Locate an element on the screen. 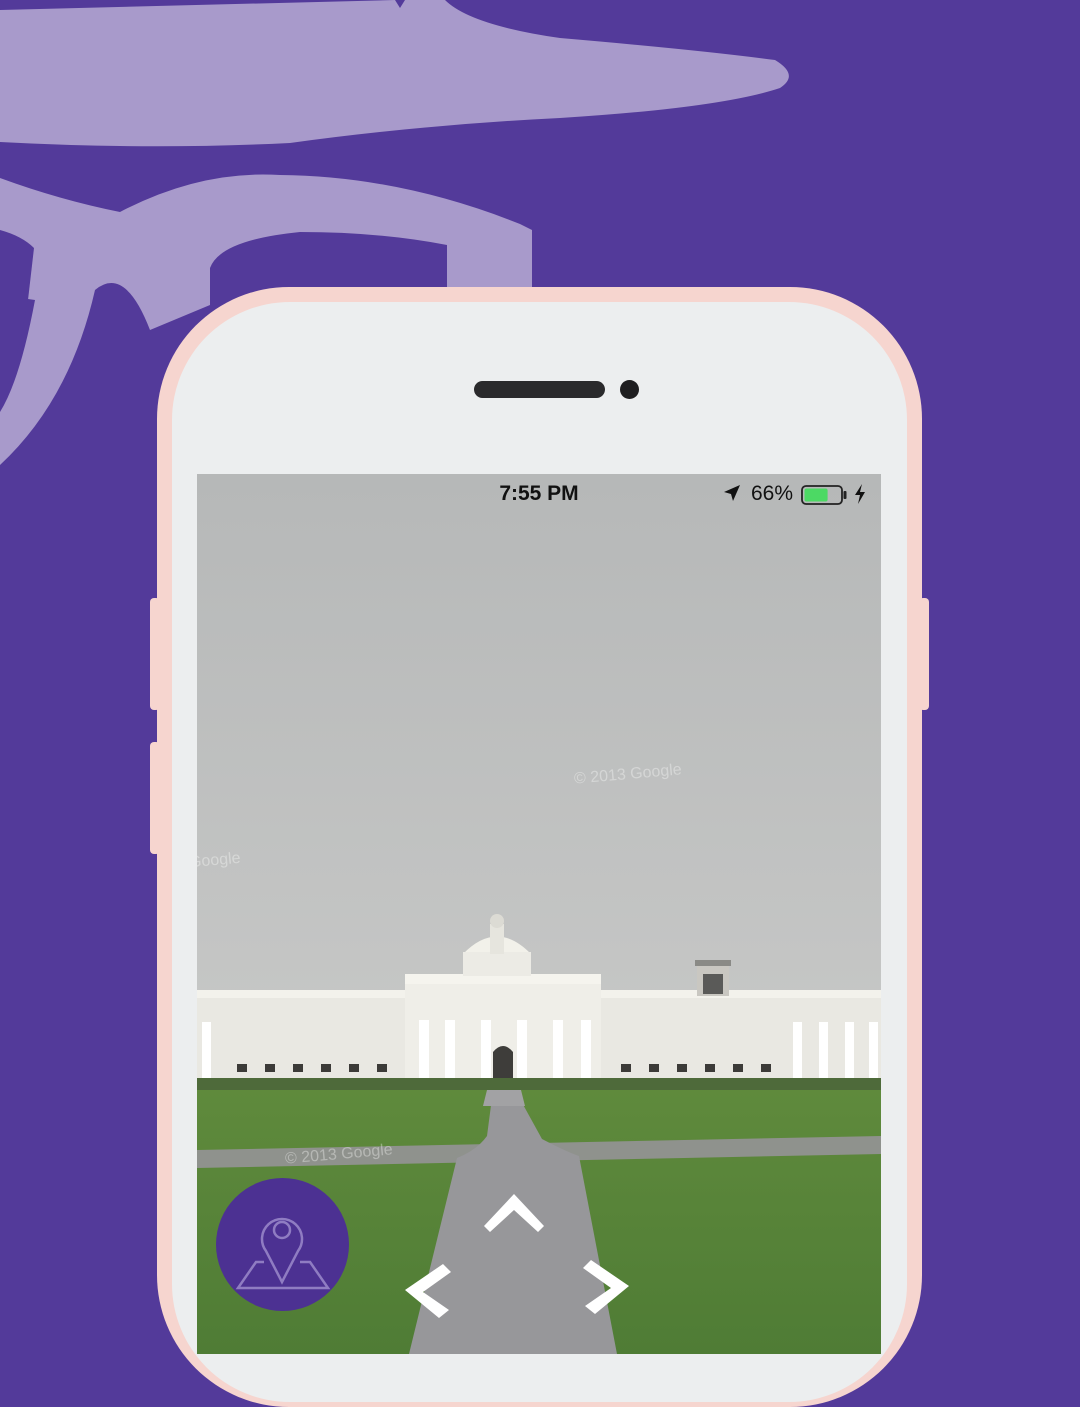 This screenshot has width=1080, height=1407. left-arrow-icon is located at coordinates (427, 1291).